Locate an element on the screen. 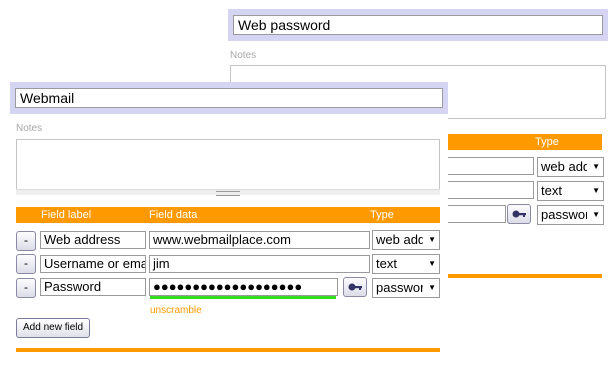 This screenshot has width=616, height=367. password-input: ●●●●●●●●●●●●●●●●●●● is located at coordinates (243, 287).